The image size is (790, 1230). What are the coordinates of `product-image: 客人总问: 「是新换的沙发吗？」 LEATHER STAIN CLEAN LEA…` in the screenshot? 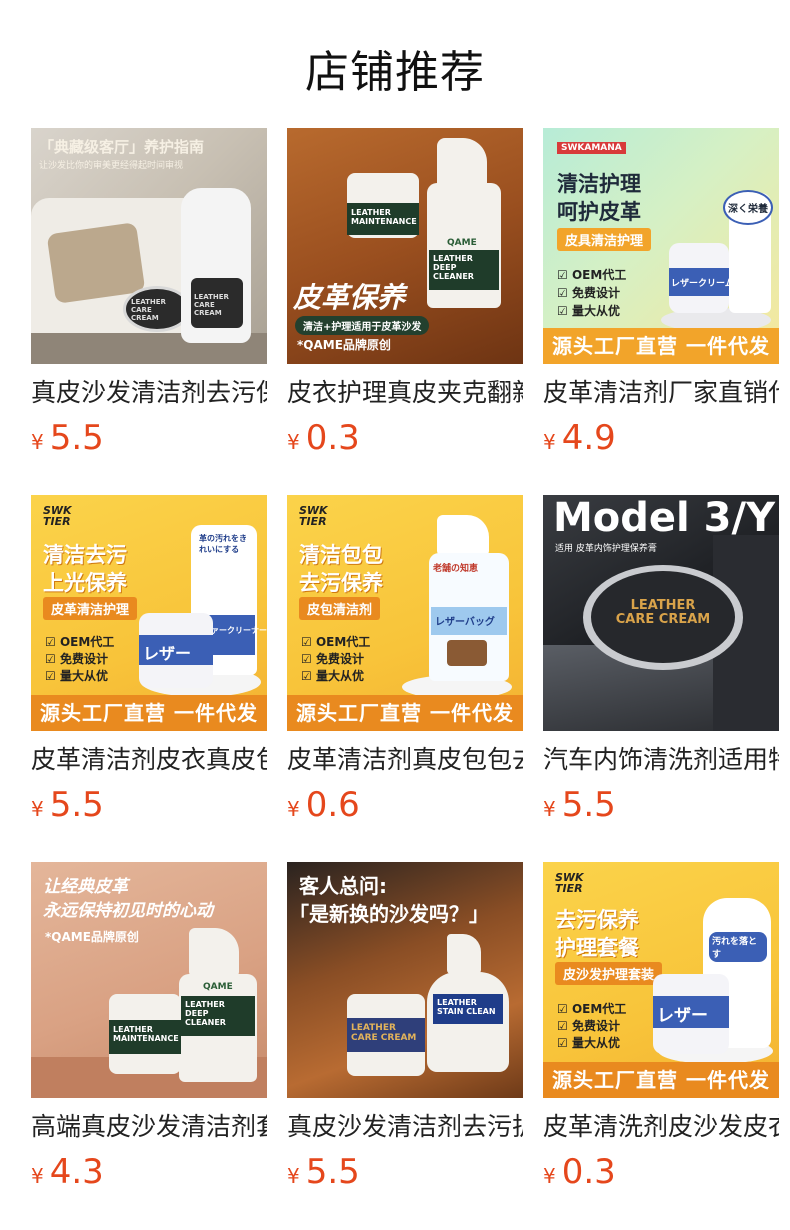 It's located at (405, 980).